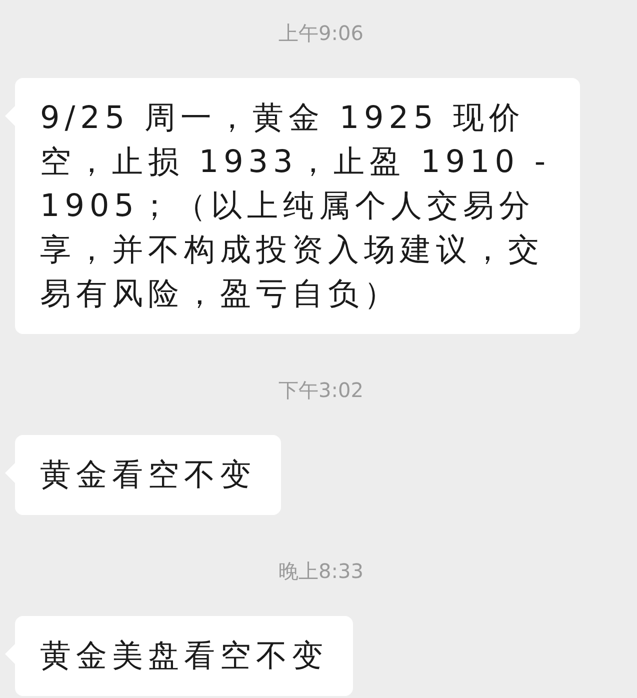 The width and height of the screenshot is (637, 698). What do you see at coordinates (321, 390) in the screenshot?
I see `timestamp: 下午3:02` at bounding box center [321, 390].